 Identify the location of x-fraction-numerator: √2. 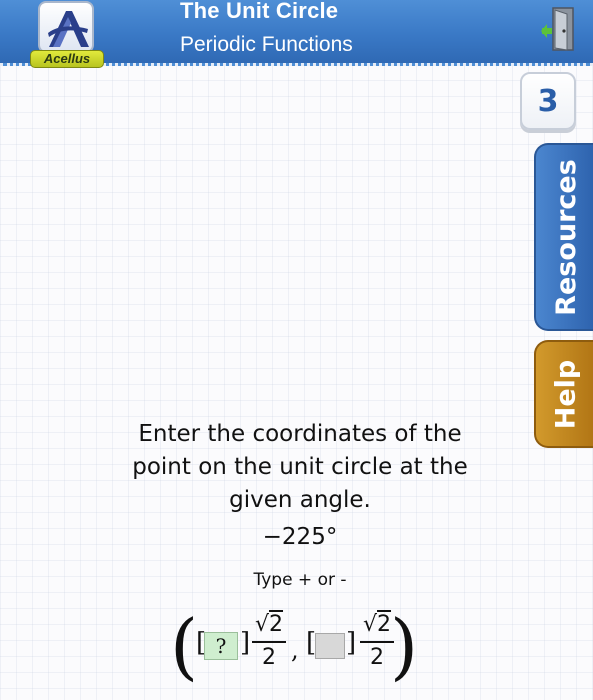
(269, 625).